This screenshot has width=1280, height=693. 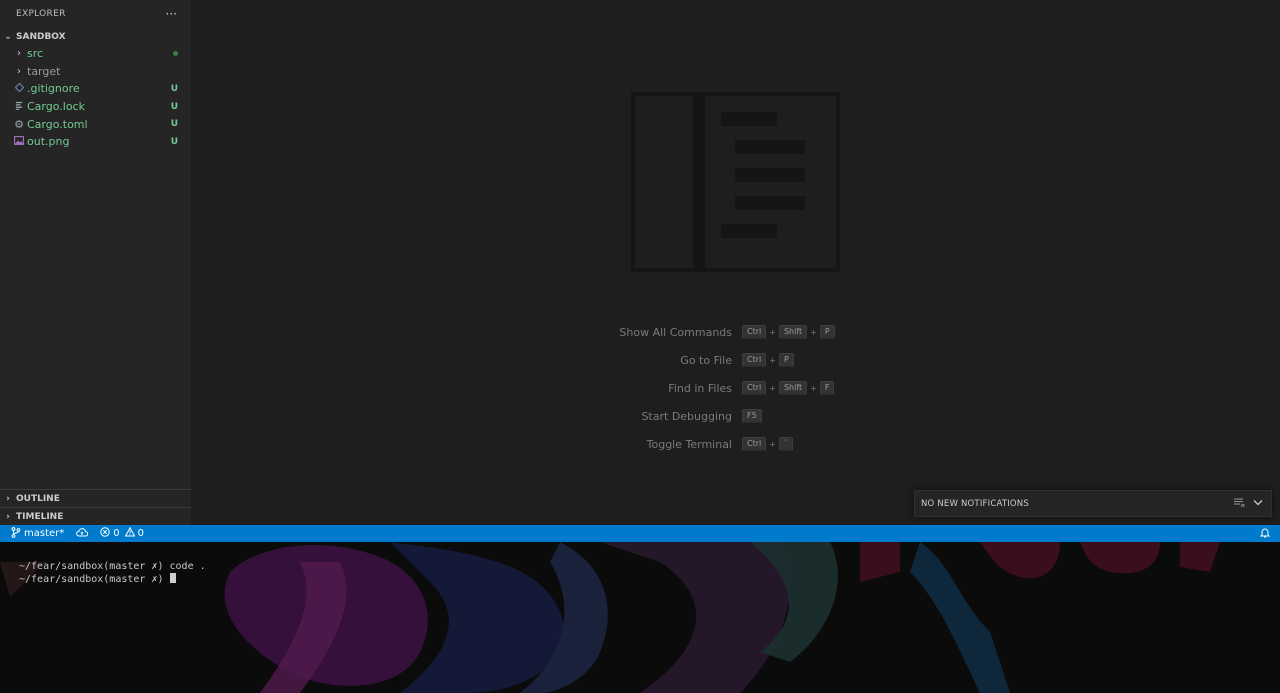 What do you see at coordinates (1265, 534) in the screenshot?
I see `bell-icon` at bounding box center [1265, 534].